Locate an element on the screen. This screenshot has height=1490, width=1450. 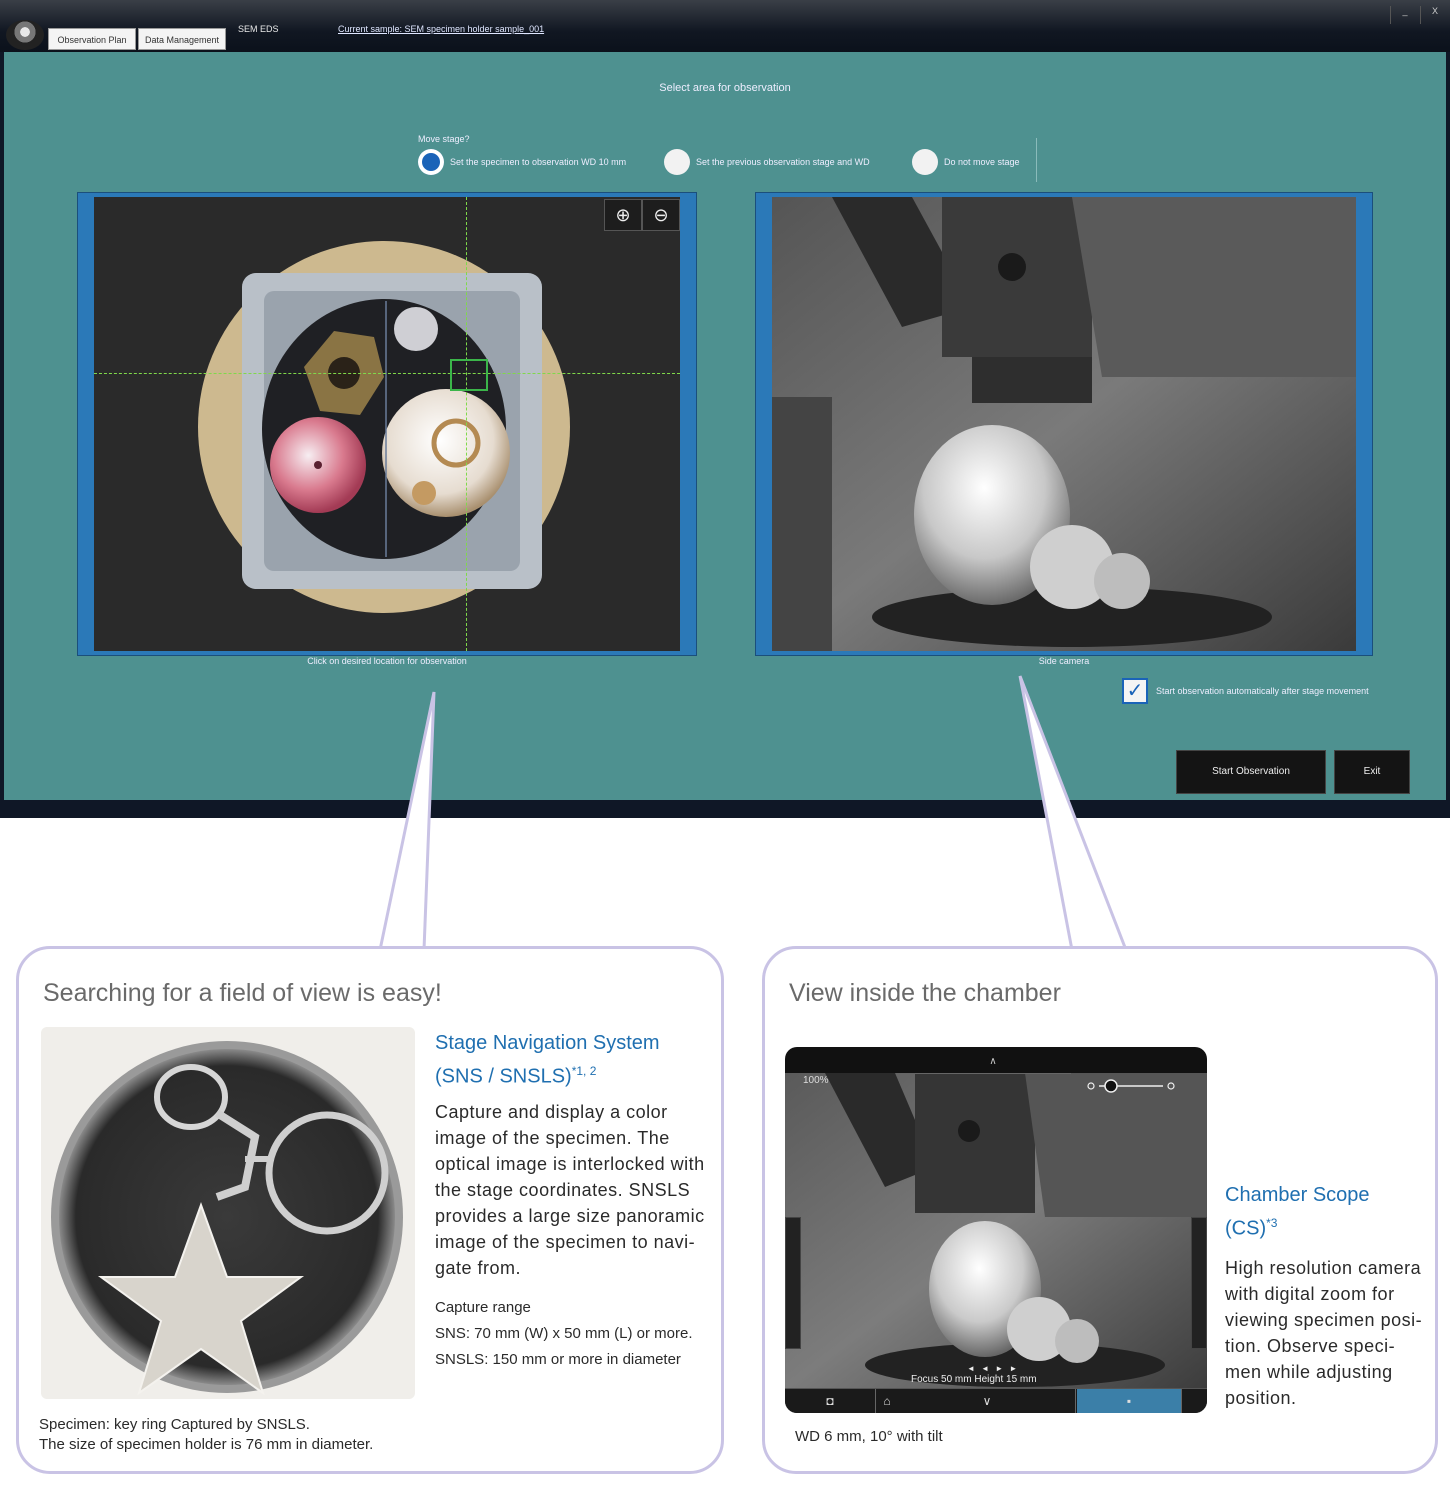
cs-camera-icon: ▪ is located at coordinates (1129, 1401).